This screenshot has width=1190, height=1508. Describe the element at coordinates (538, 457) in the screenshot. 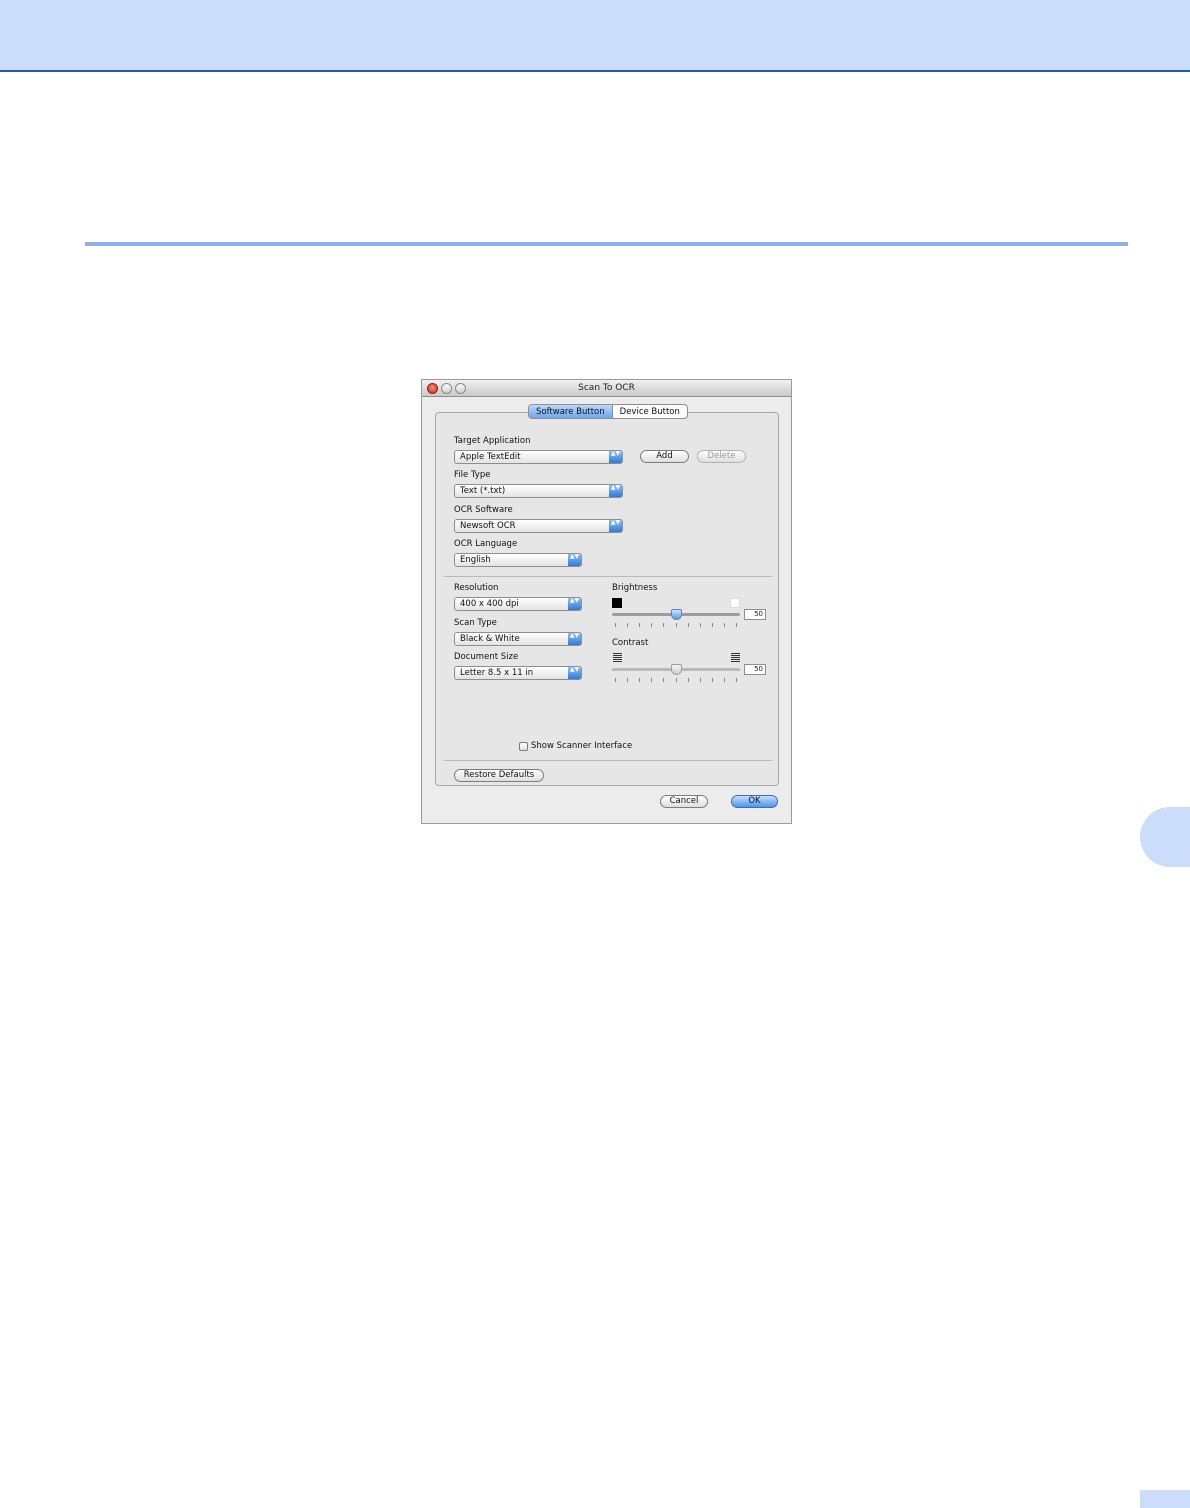

I see `target-application-select: Apple TextEdit ▲▼` at that location.